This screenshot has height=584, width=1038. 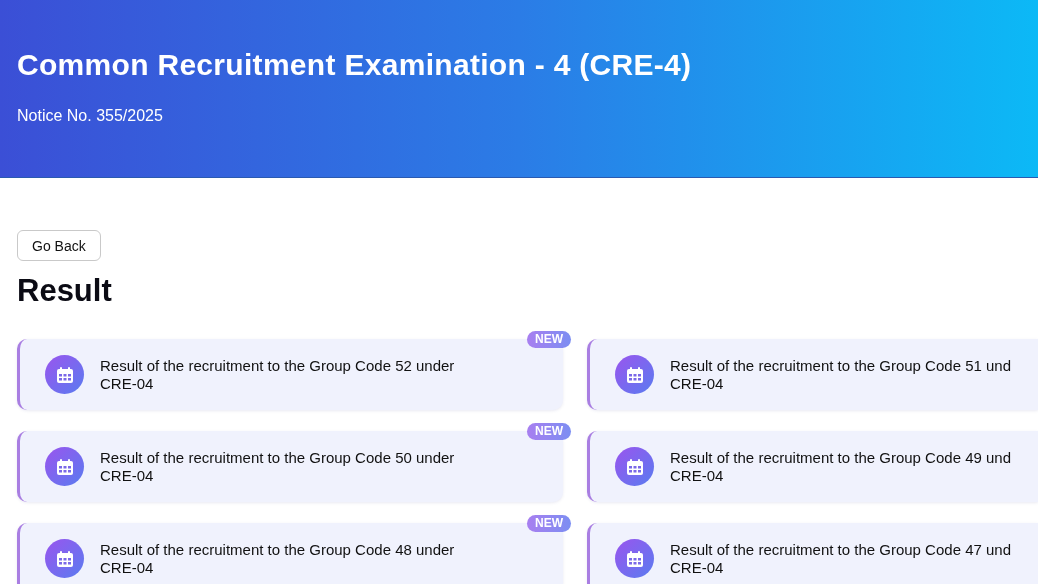 What do you see at coordinates (355, 65) in the screenshot?
I see `page-title: Common Recruitment Examination - 4 (CRE-4)` at bounding box center [355, 65].